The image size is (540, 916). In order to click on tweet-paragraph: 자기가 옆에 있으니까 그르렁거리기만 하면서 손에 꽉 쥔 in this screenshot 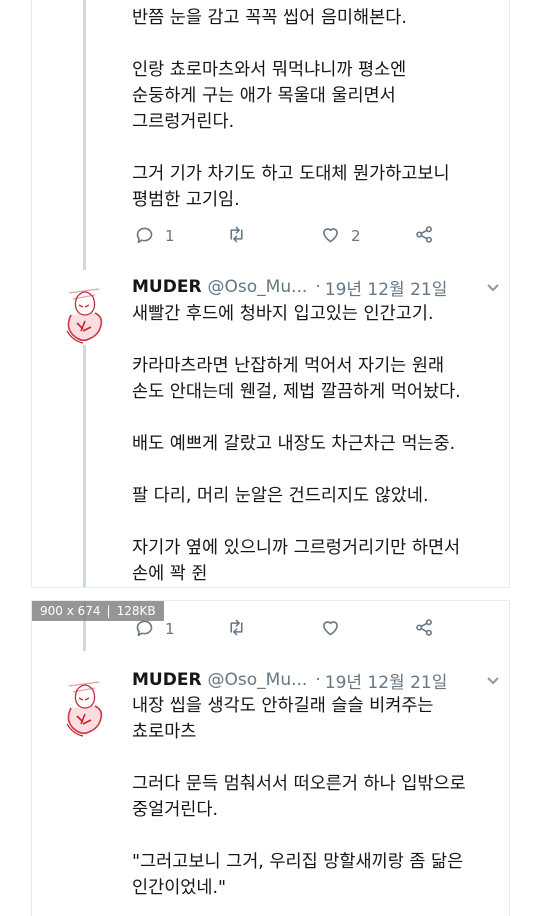, I will do `click(296, 561)`.